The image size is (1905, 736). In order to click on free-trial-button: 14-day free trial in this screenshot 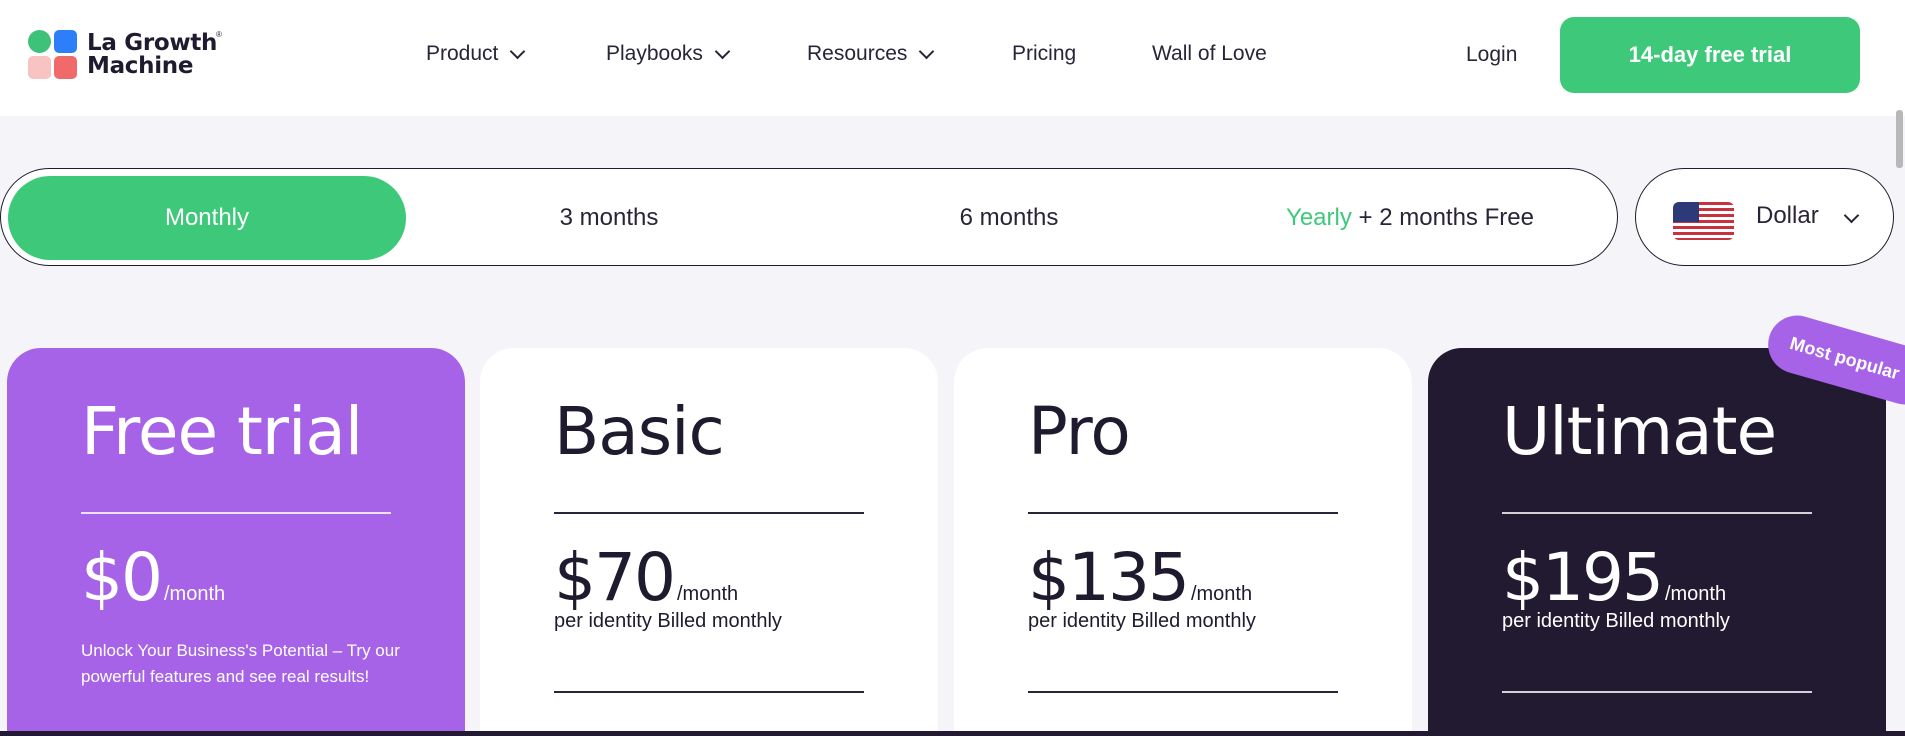, I will do `click(1710, 55)`.